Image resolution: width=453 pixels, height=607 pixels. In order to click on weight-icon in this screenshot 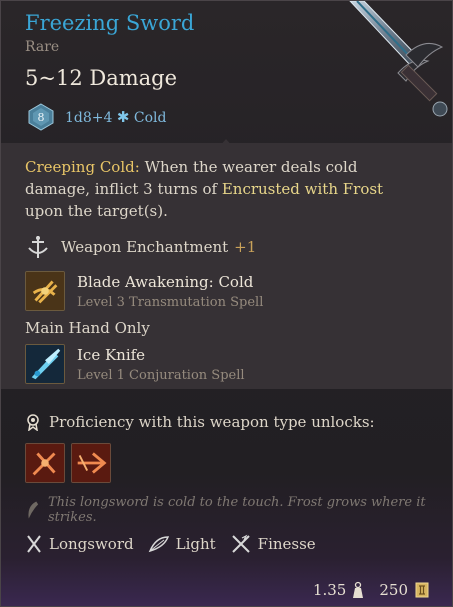, I will do `click(358, 589)`.